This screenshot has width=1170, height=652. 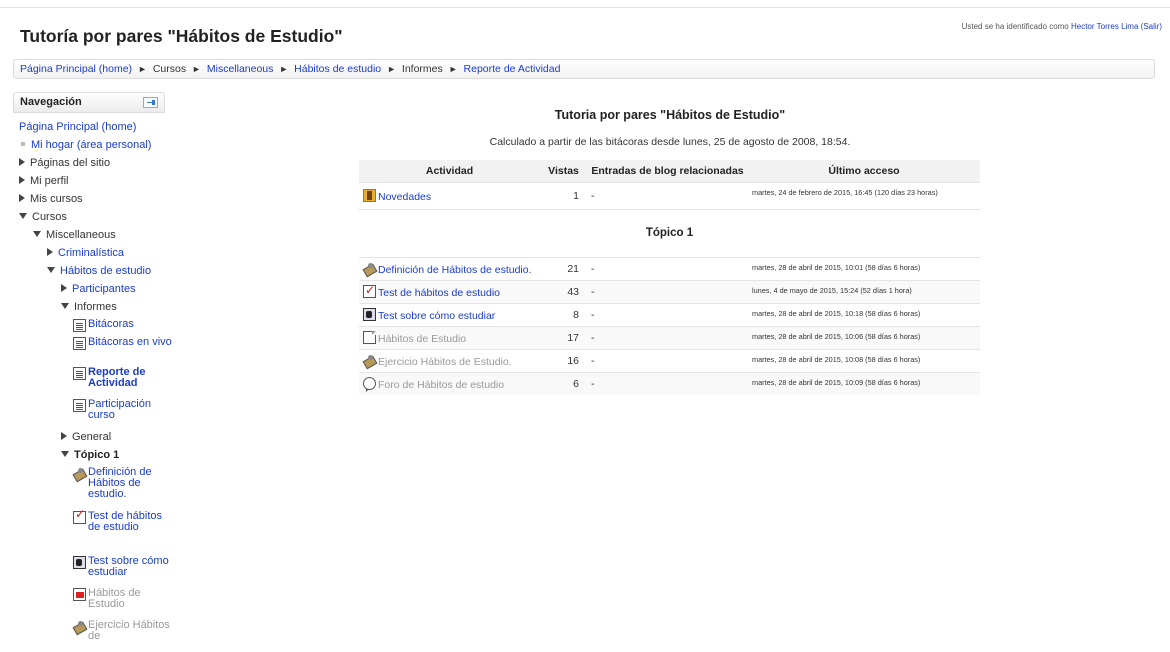 I want to click on activity-cell: Ejercicio Hábitos de Estudio., so click(x=449, y=360).